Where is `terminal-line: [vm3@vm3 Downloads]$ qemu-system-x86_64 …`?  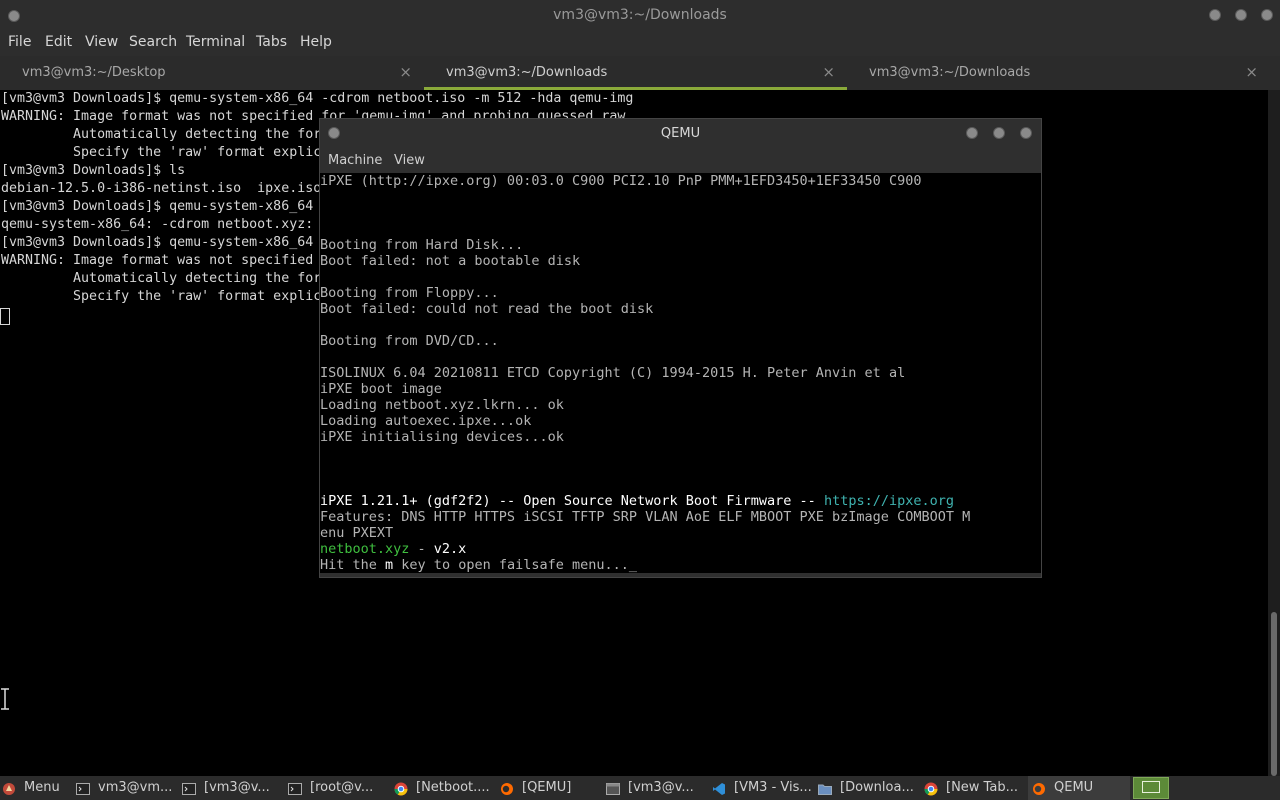
terminal-line: [vm3@vm3 Downloads]$ qemu-system-x86_64 … is located at coordinates (317, 98).